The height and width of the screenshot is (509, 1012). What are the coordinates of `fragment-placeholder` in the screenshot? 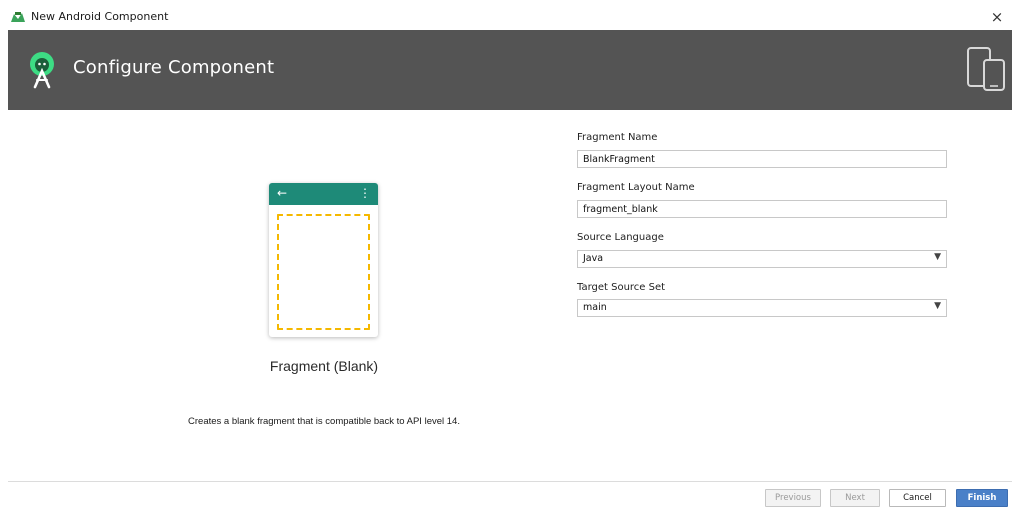 It's located at (323, 272).